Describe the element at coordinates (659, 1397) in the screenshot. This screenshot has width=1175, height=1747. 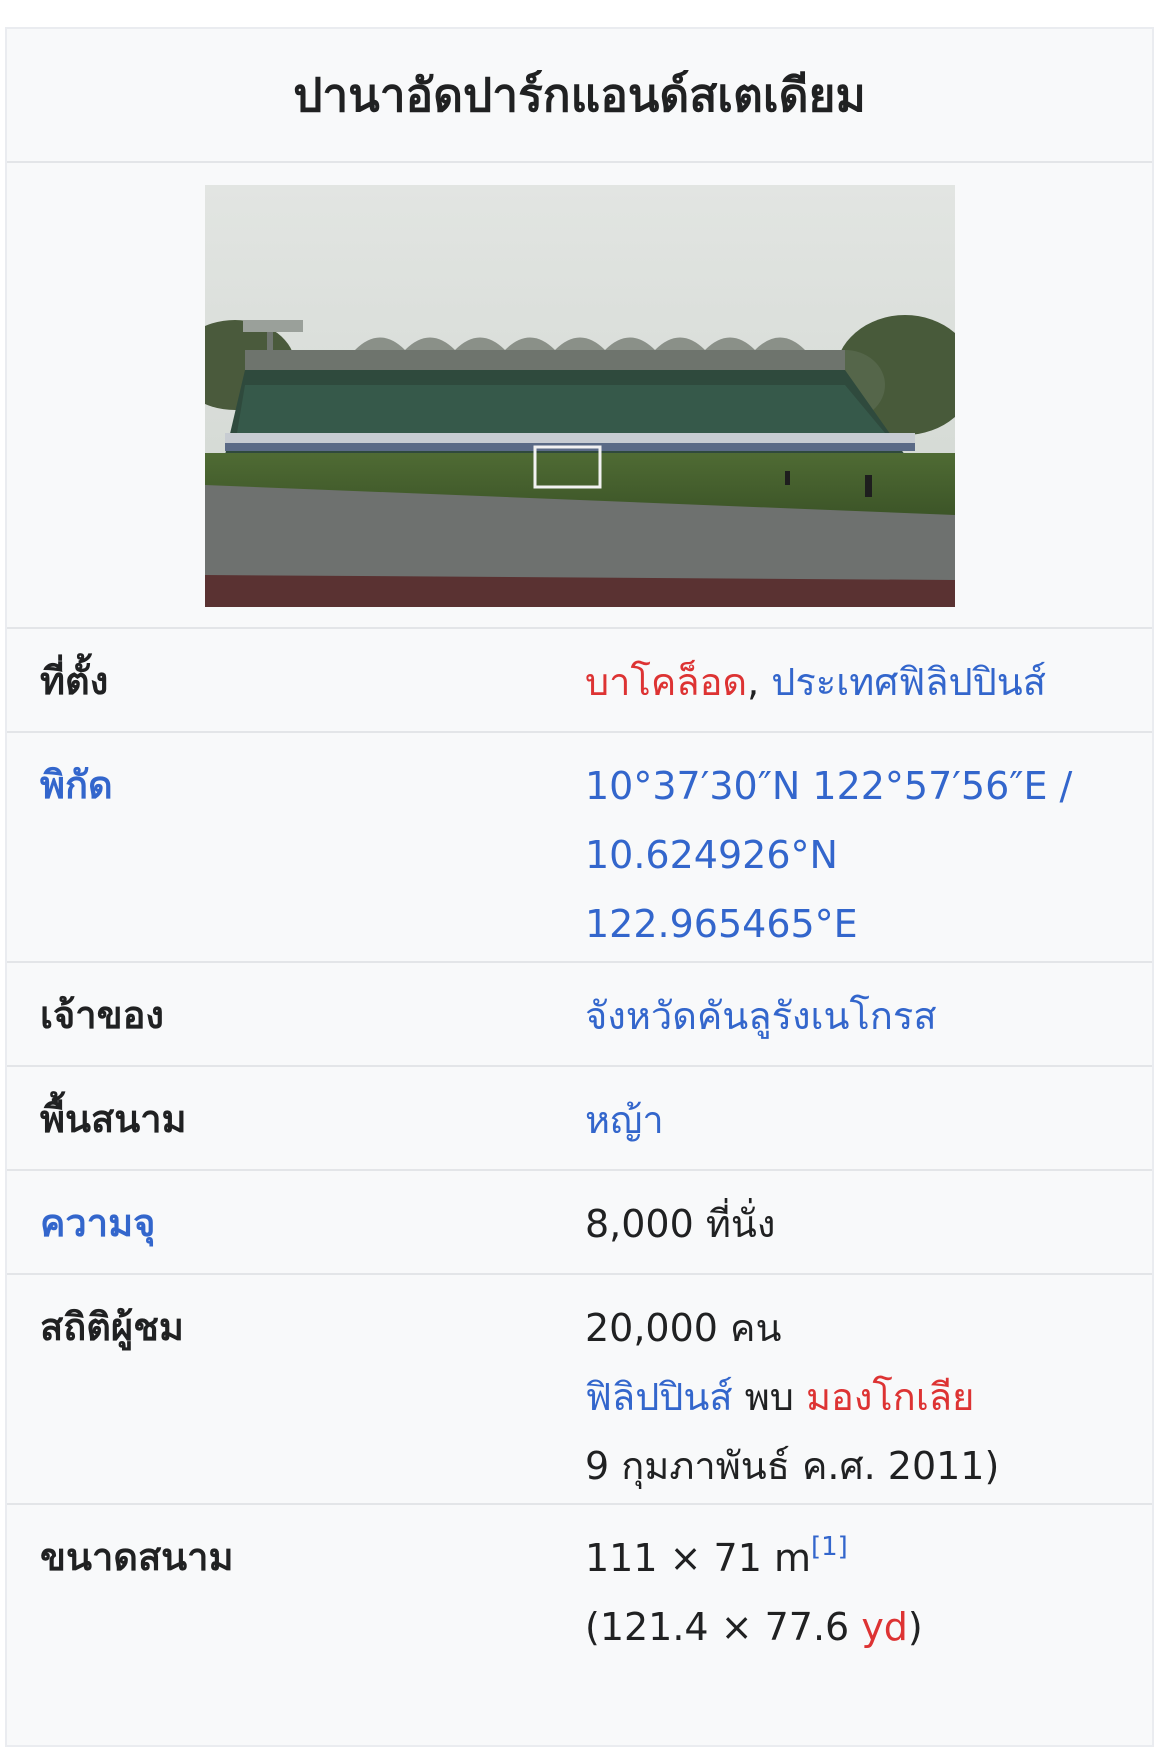
I see `link-team-philippines: ฟิลิปปินส์` at that location.